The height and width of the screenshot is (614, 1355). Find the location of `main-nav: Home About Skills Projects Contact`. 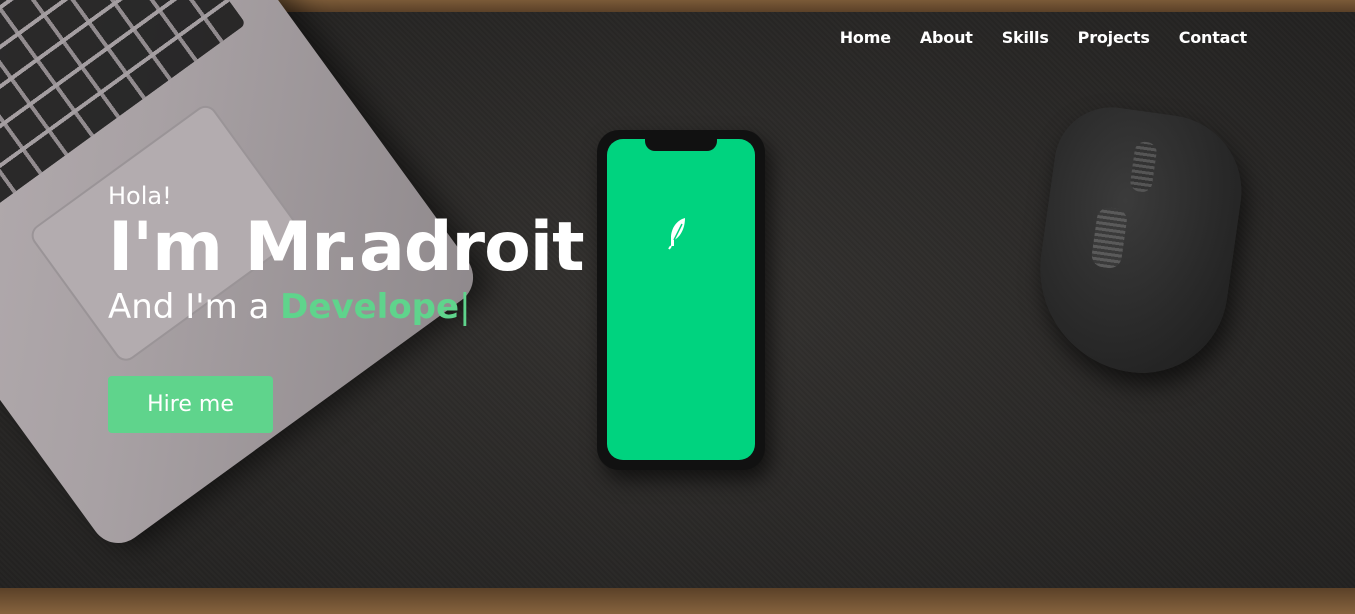

main-nav: Home About Skills Projects Contact is located at coordinates (1043, 37).